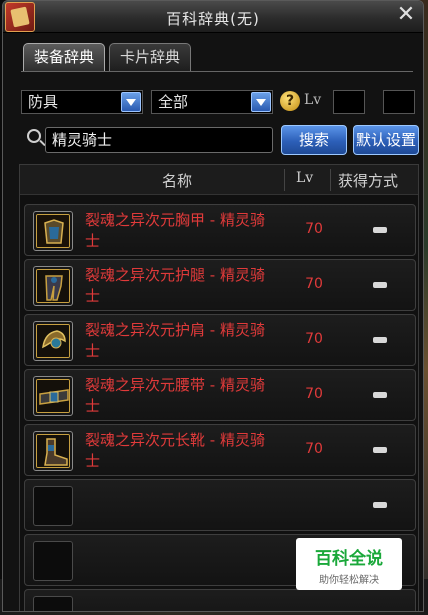  I want to click on search-input: 精灵骑士, so click(159, 140).